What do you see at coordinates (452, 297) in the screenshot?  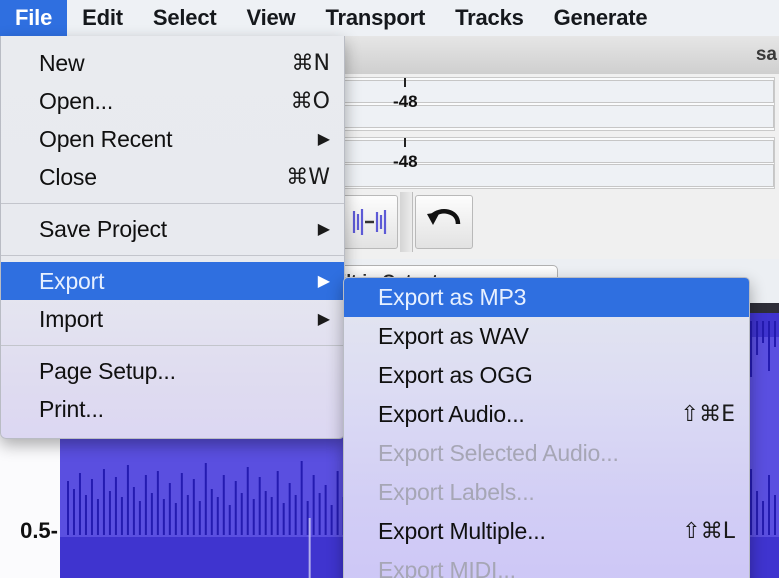 I see `menu-item-label: Export as MP3` at bounding box center [452, 297].